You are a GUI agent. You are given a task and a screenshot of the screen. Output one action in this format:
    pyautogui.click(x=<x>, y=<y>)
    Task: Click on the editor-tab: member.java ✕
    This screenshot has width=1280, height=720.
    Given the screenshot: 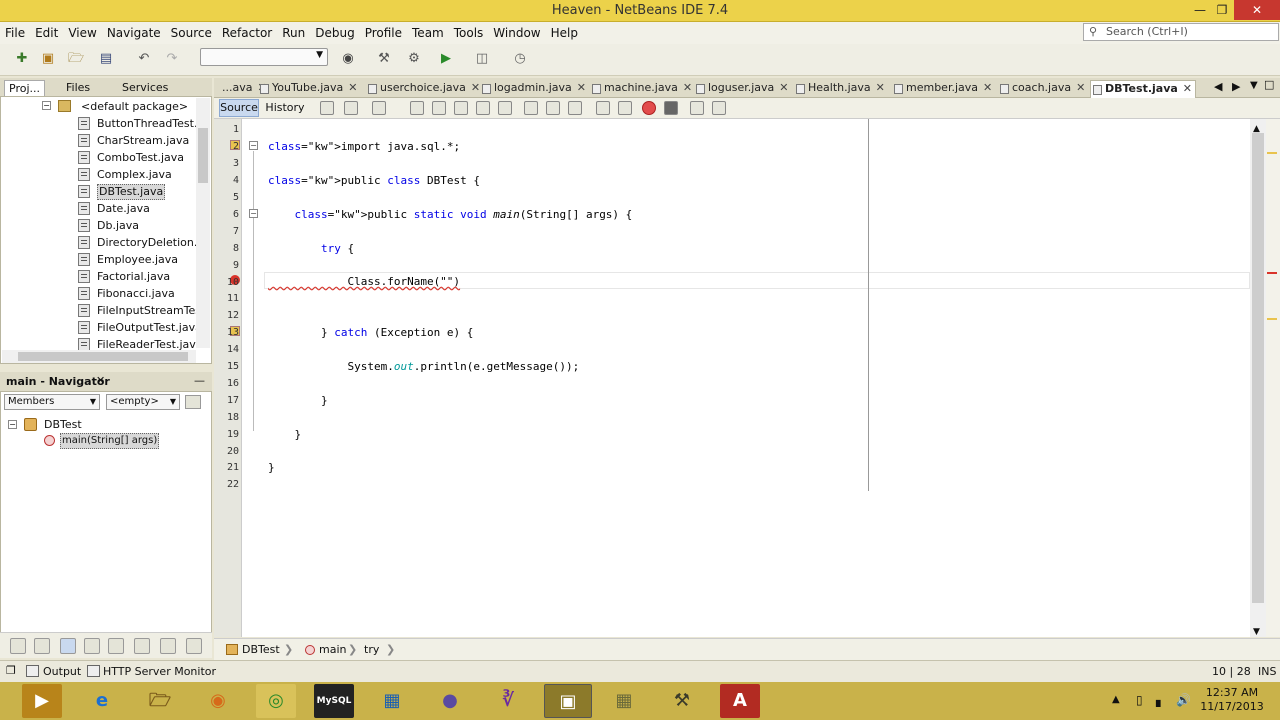 What is the action you would take?
    pyautogui.click(x=942, y=89)
    